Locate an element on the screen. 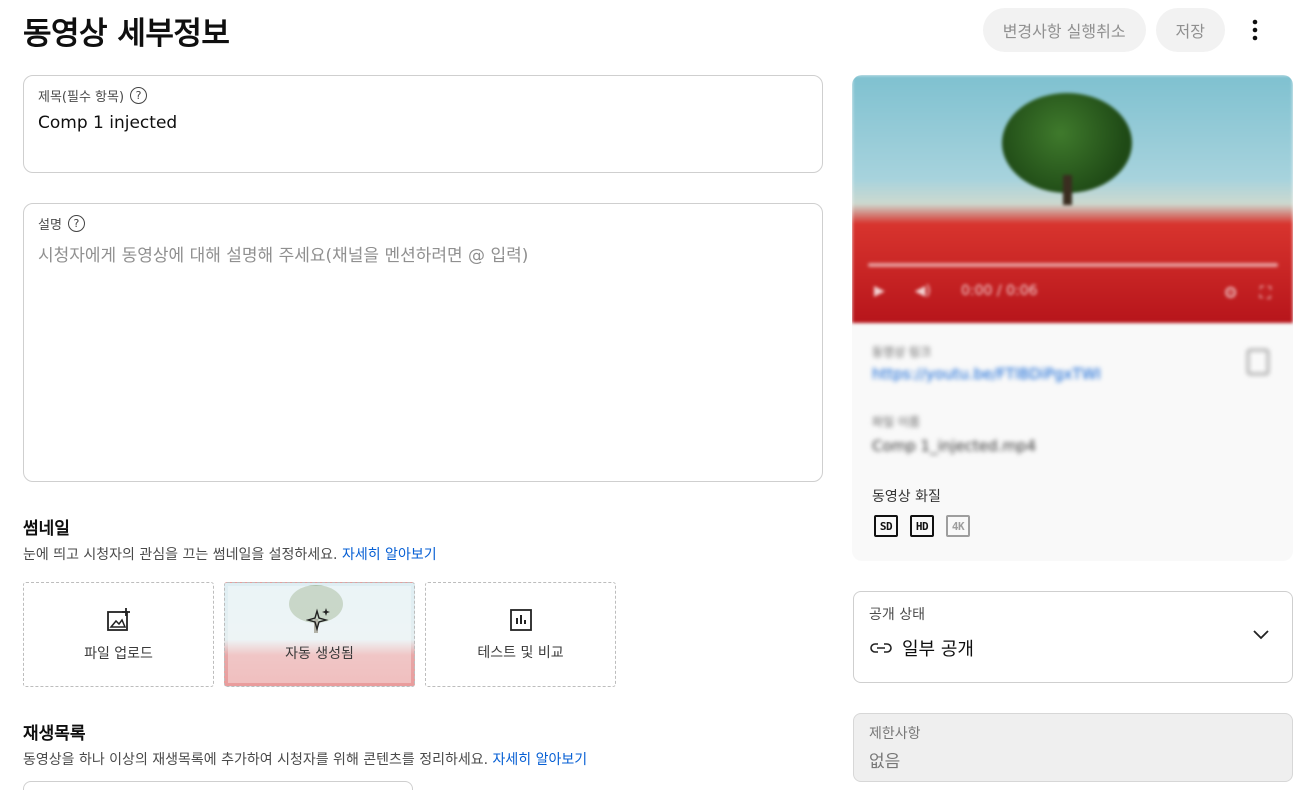 This screenshot has width=1295, height=790. playlist-title: 재생목록 is located at coordinates (54, 734).